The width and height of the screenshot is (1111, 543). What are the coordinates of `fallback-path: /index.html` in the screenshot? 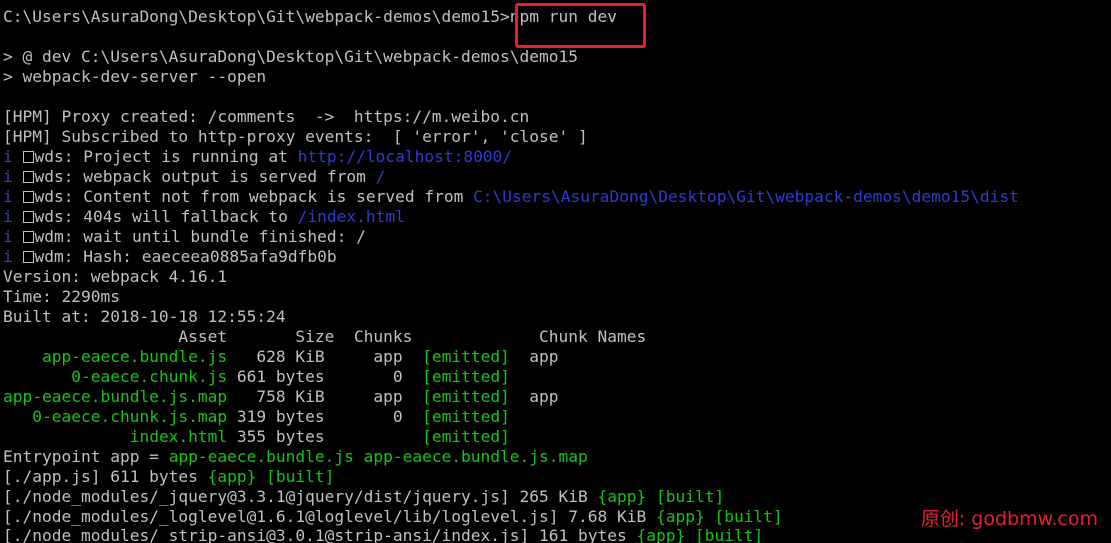 It's located at (351, 216).